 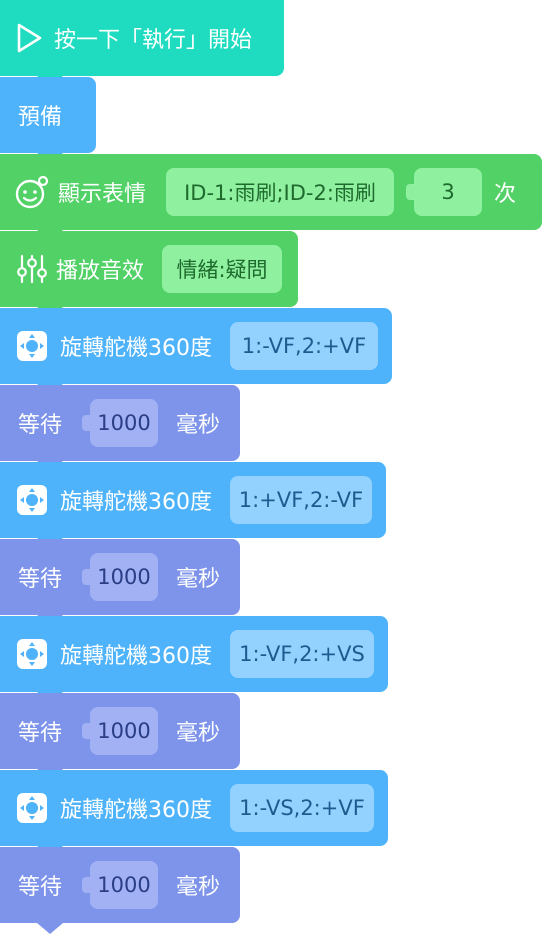 I want to click on display-expression-label: 顯示表情, so click(x=102, y=194).